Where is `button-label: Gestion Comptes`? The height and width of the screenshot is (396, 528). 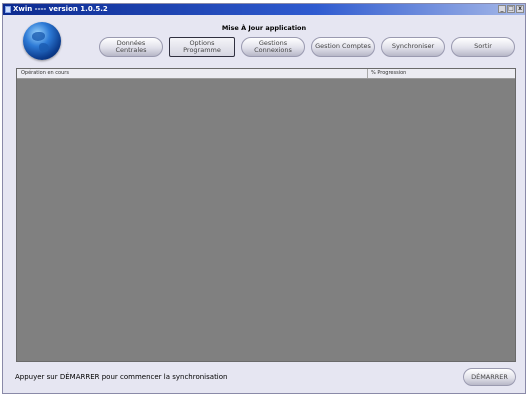 button-label: Gestion Comptes is located at coordinates (343, 46).